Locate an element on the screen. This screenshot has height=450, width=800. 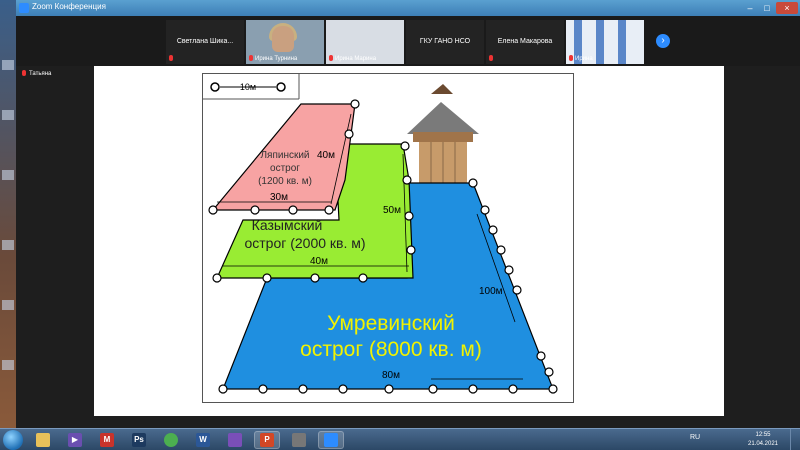
language-indicator: RU is located at coordinates (695, 437).